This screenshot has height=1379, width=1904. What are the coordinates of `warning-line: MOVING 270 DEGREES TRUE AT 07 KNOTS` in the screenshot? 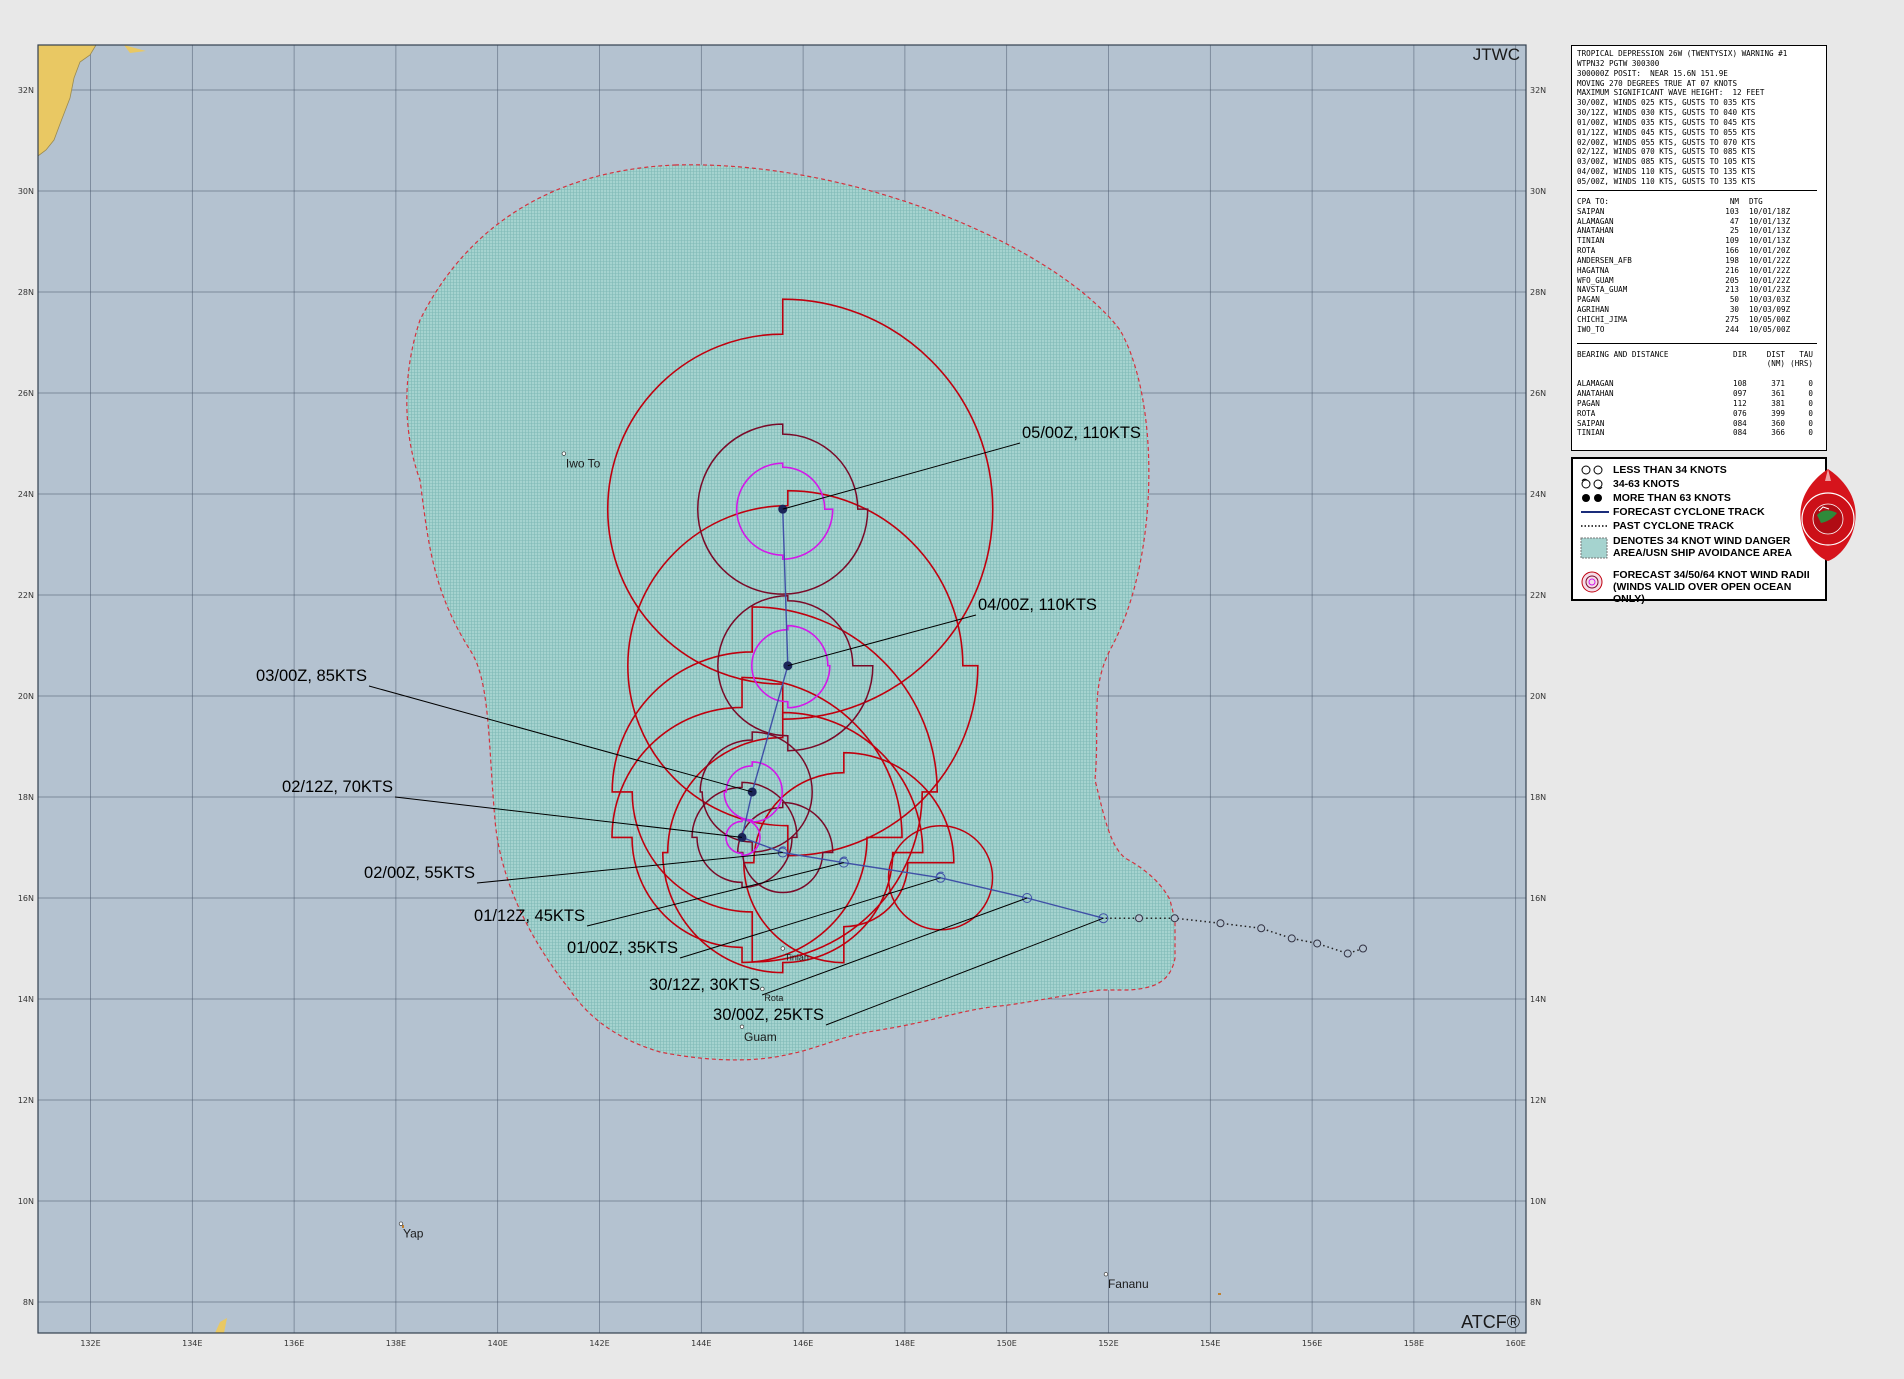 It's located at (1657, 83).